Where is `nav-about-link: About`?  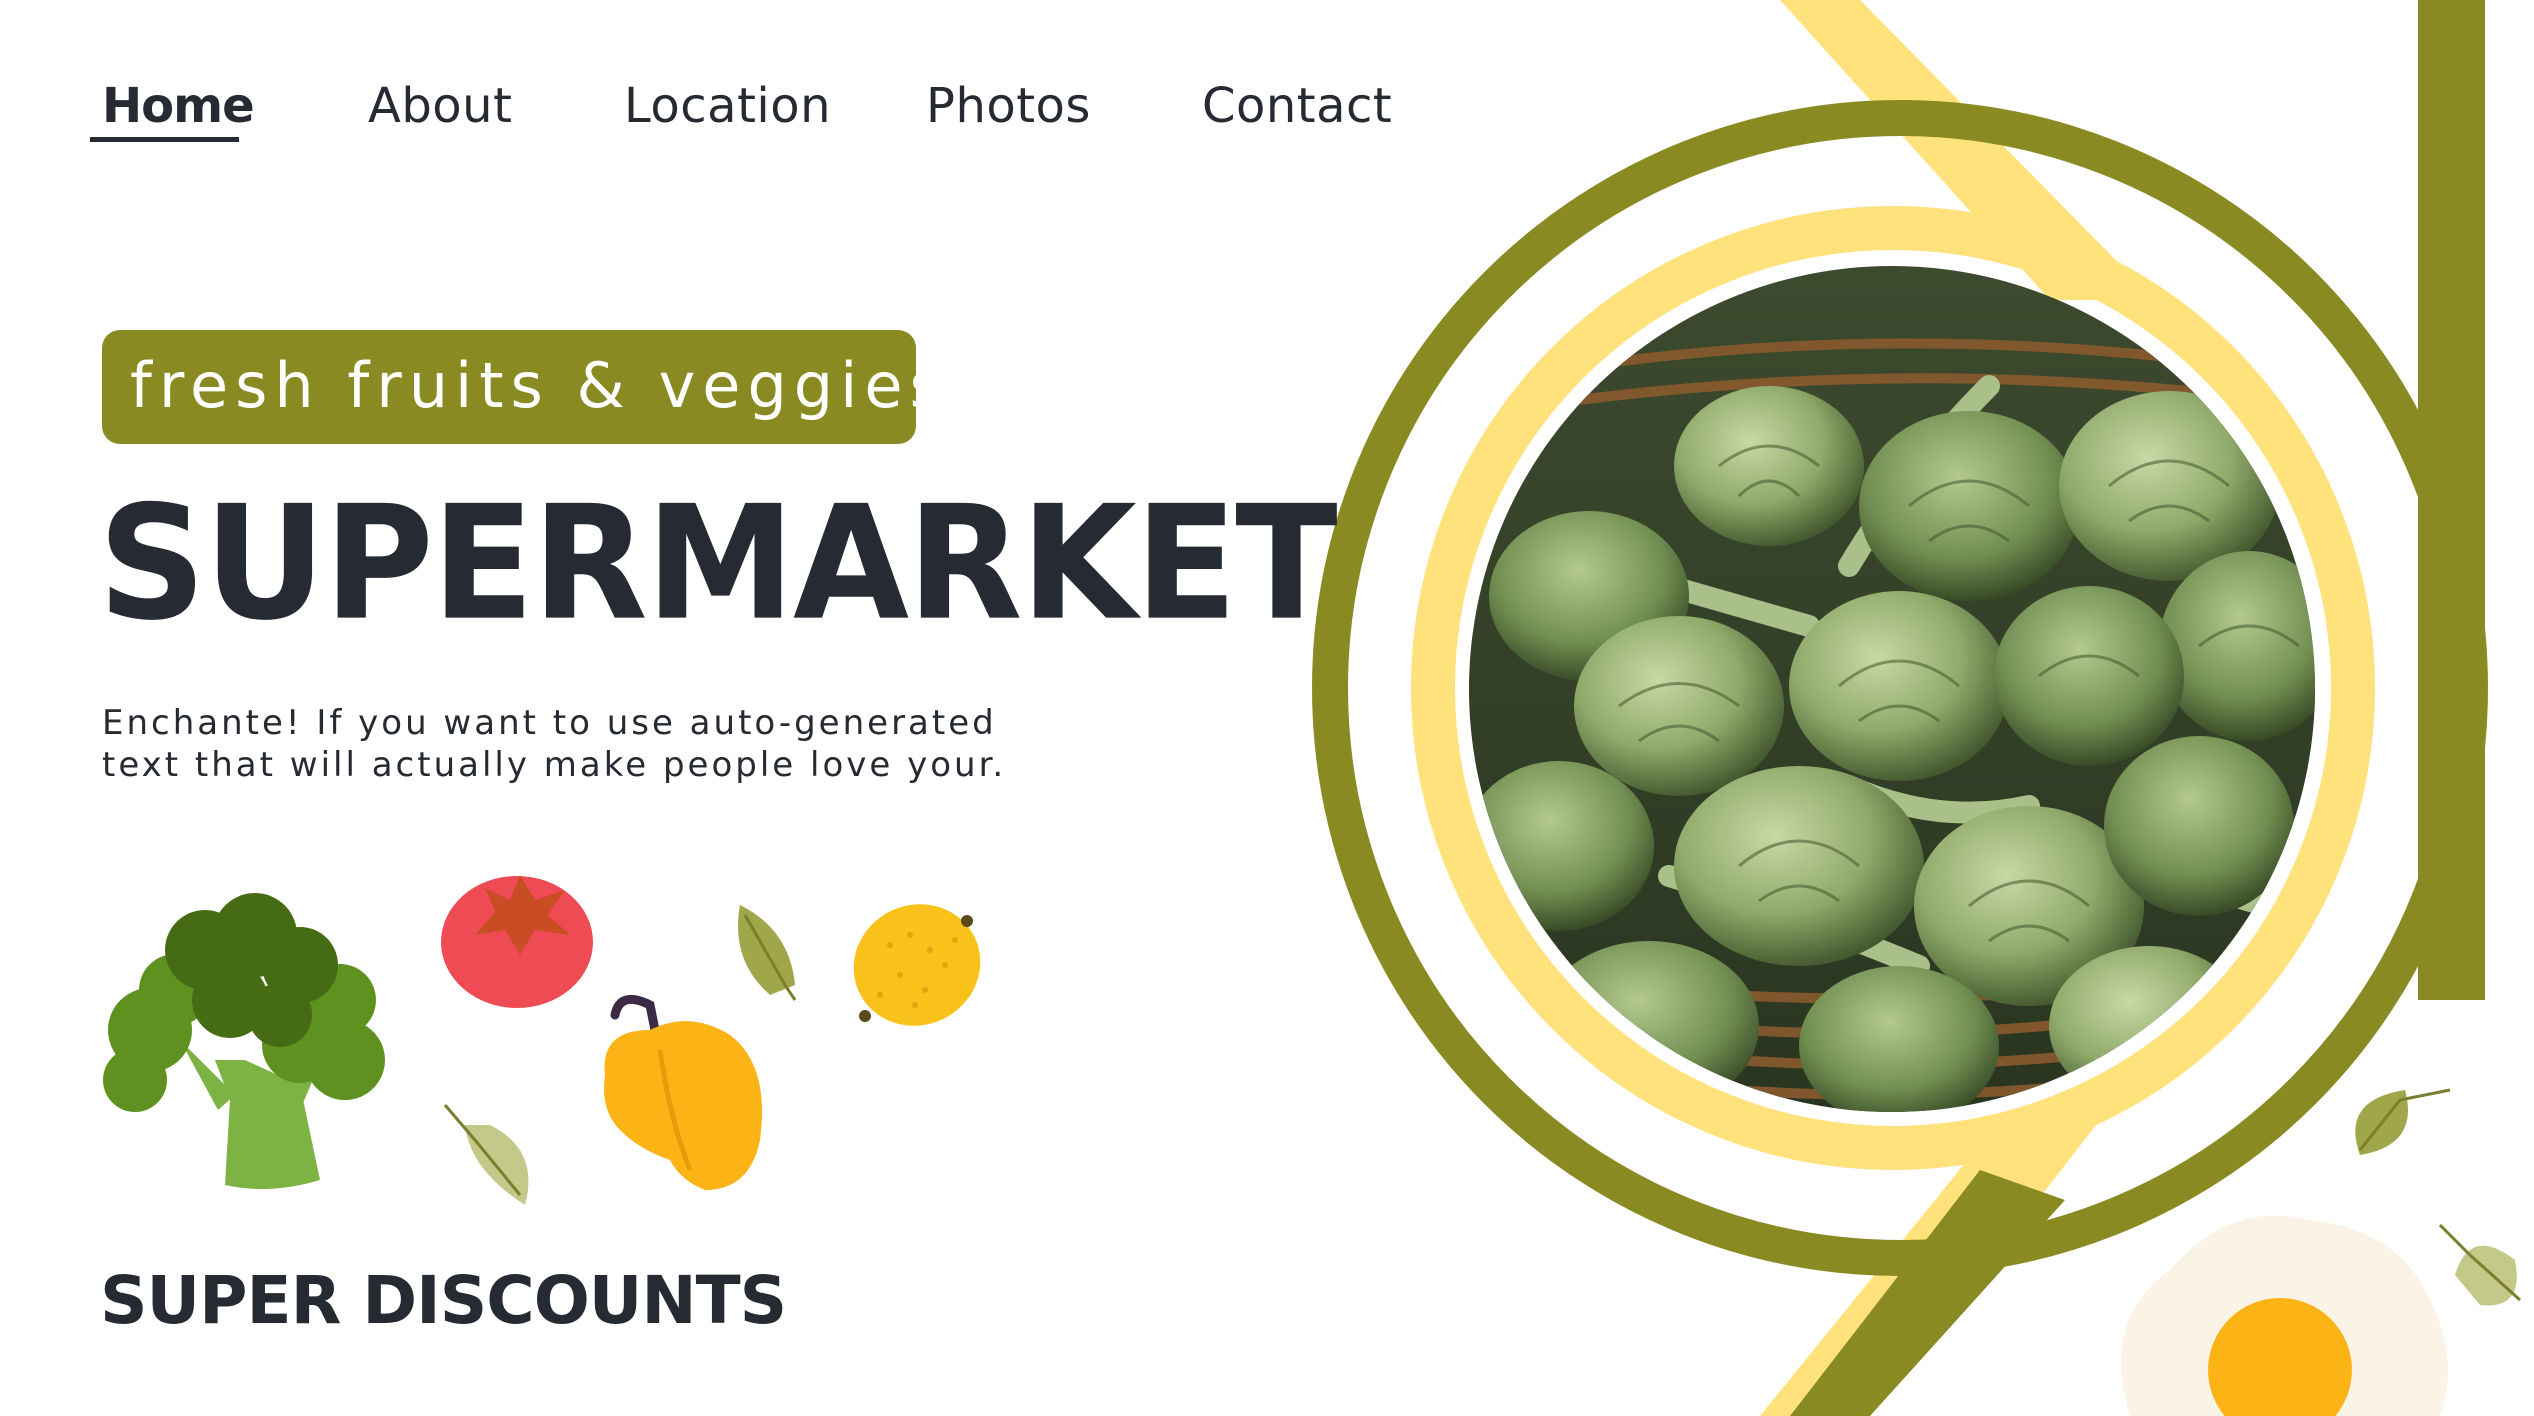 nav-about-link: About is located at coordinates (440, 106).